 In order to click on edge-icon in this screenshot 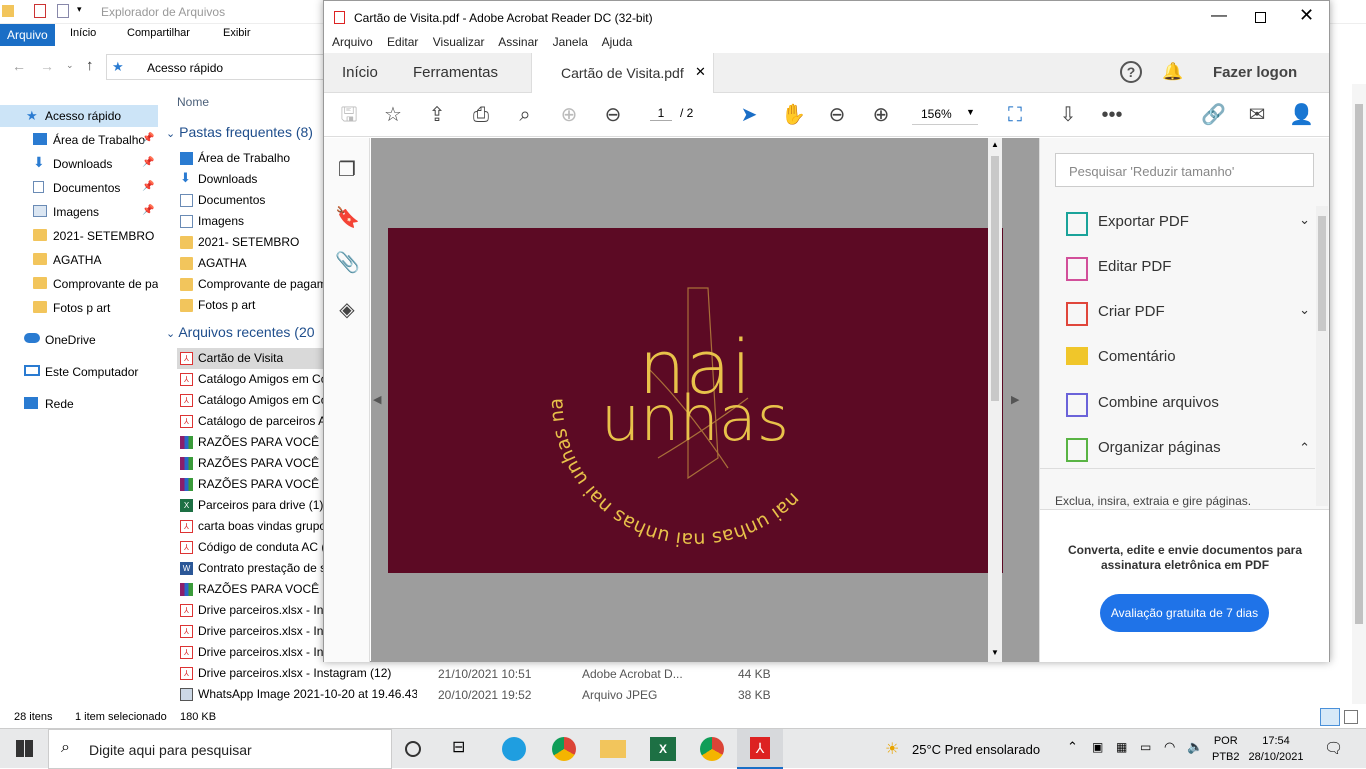, I will do `click(514, 749)`.